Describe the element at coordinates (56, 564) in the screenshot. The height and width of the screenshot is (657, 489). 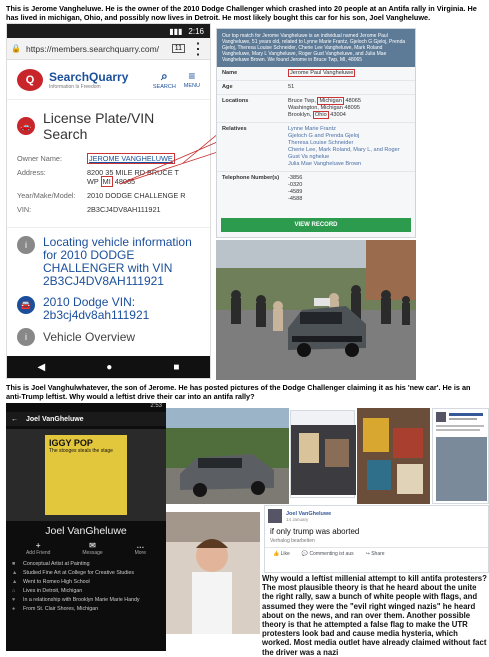
I see `intro-item-text: Conceptual Artist at Painting` at that location.